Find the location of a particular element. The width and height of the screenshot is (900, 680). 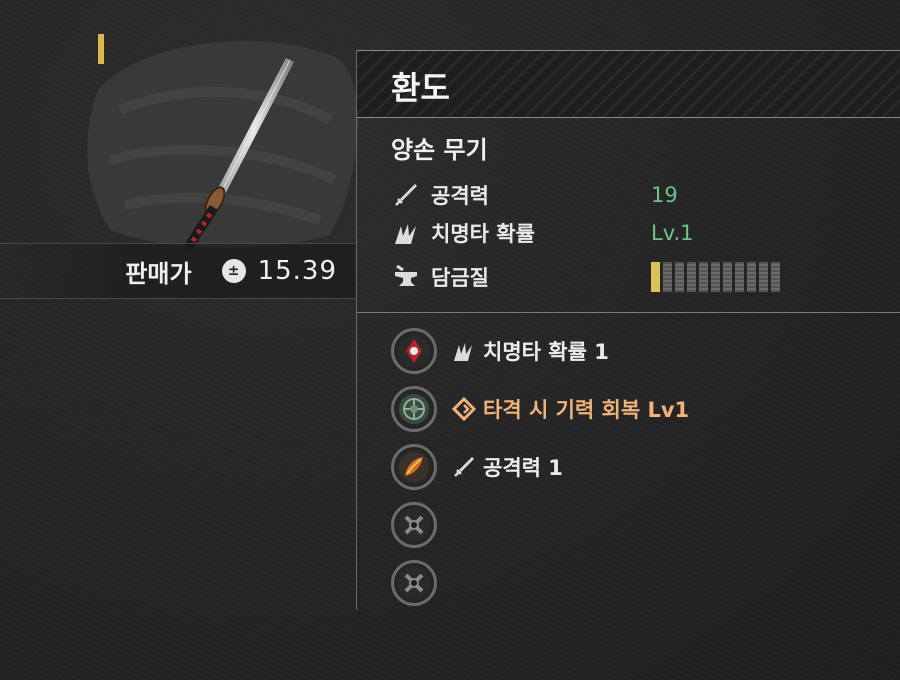

durability-segment-filled is located at coordinates (655, 277).